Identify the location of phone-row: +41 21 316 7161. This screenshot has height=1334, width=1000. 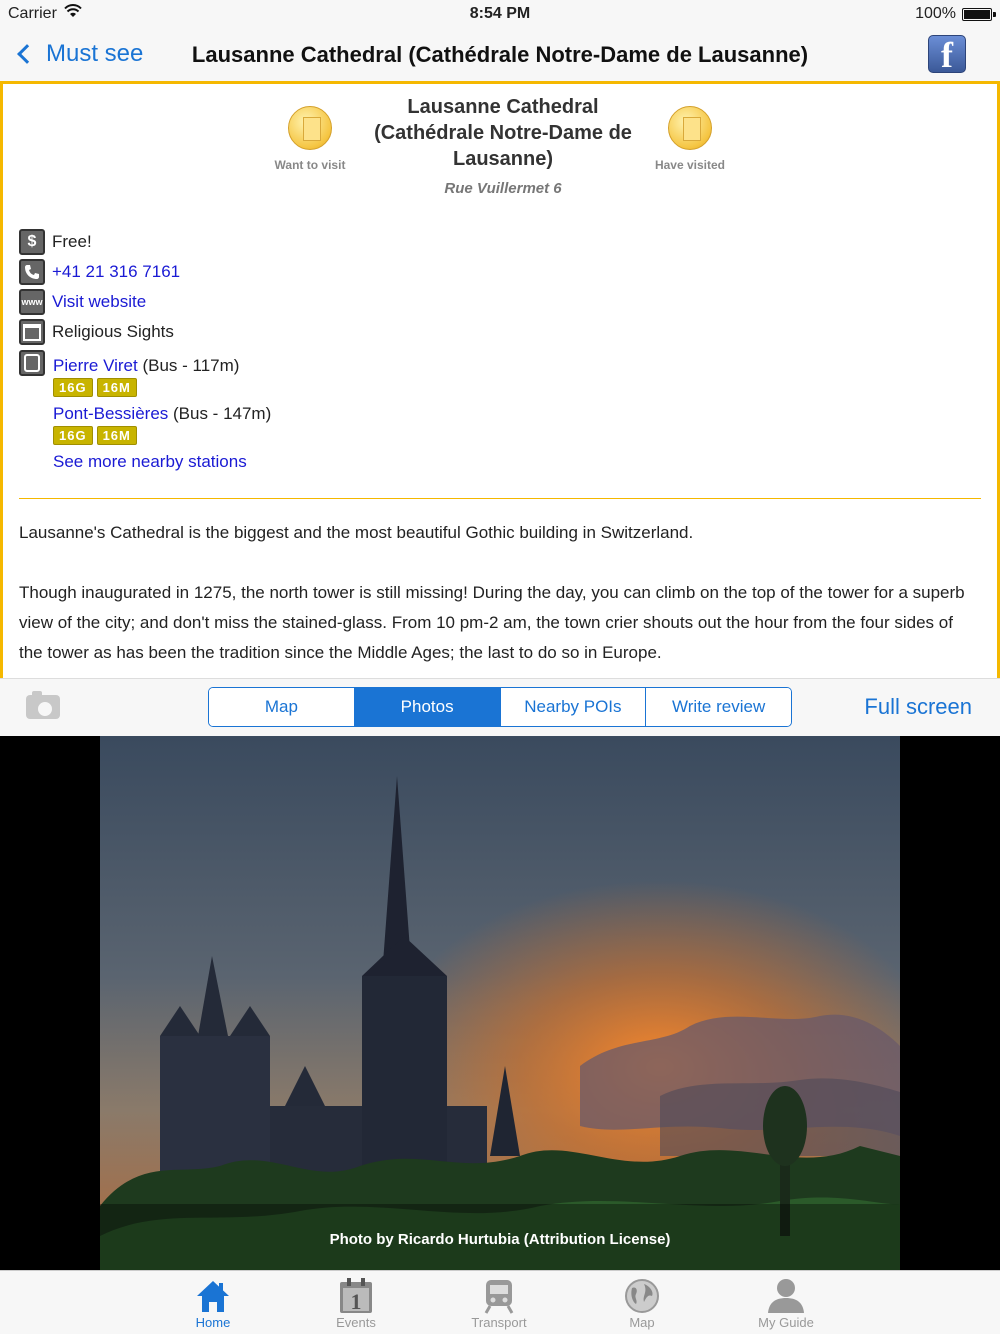
(99, 272).